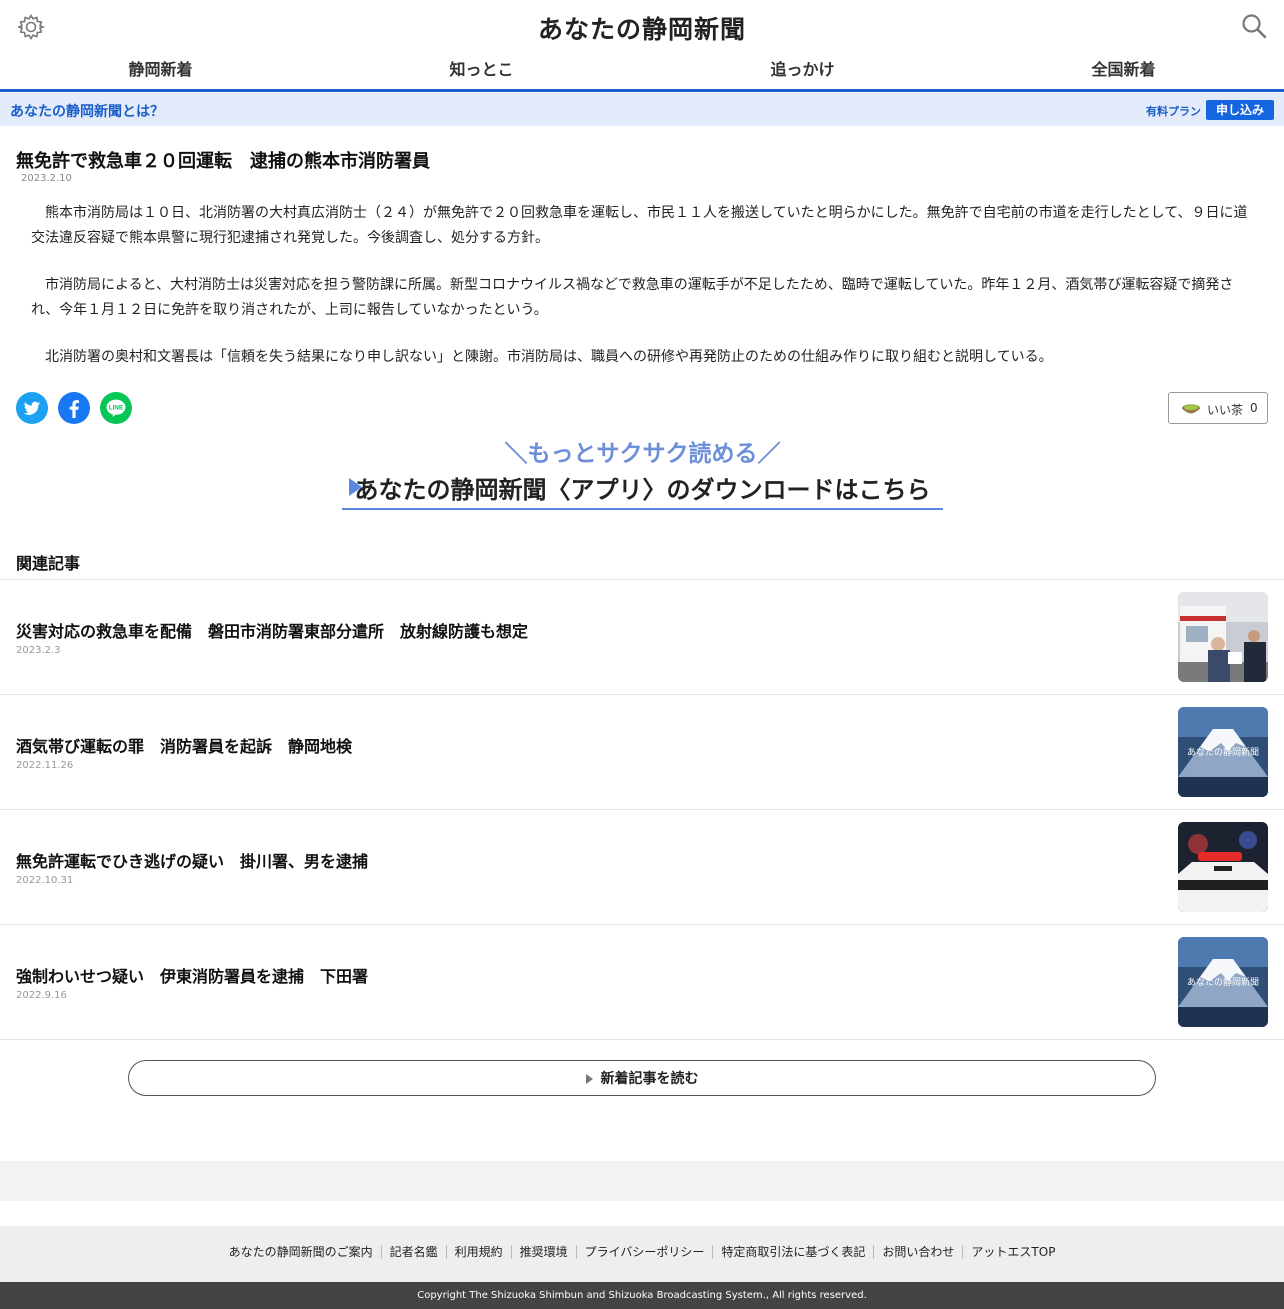  I want to click on banner-main-text: あなたの静岡新聞〈アプリ〉のダウンロードはこちら, so click(642, 490).